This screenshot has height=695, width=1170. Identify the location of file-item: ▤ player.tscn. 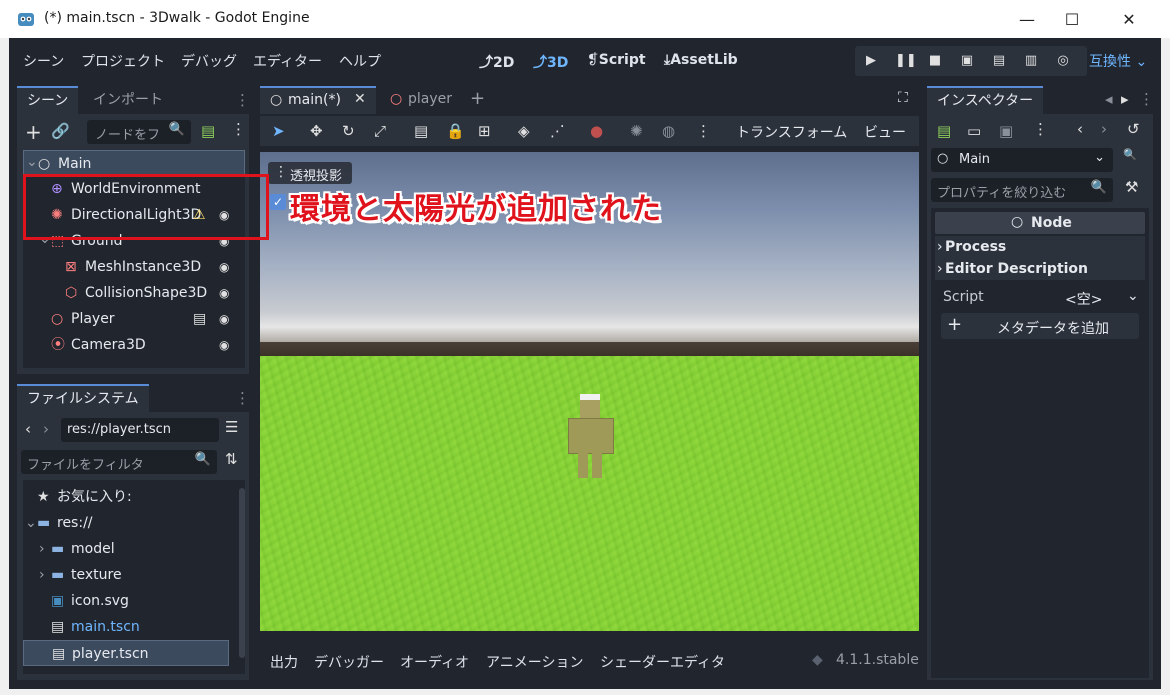
(126, 653).